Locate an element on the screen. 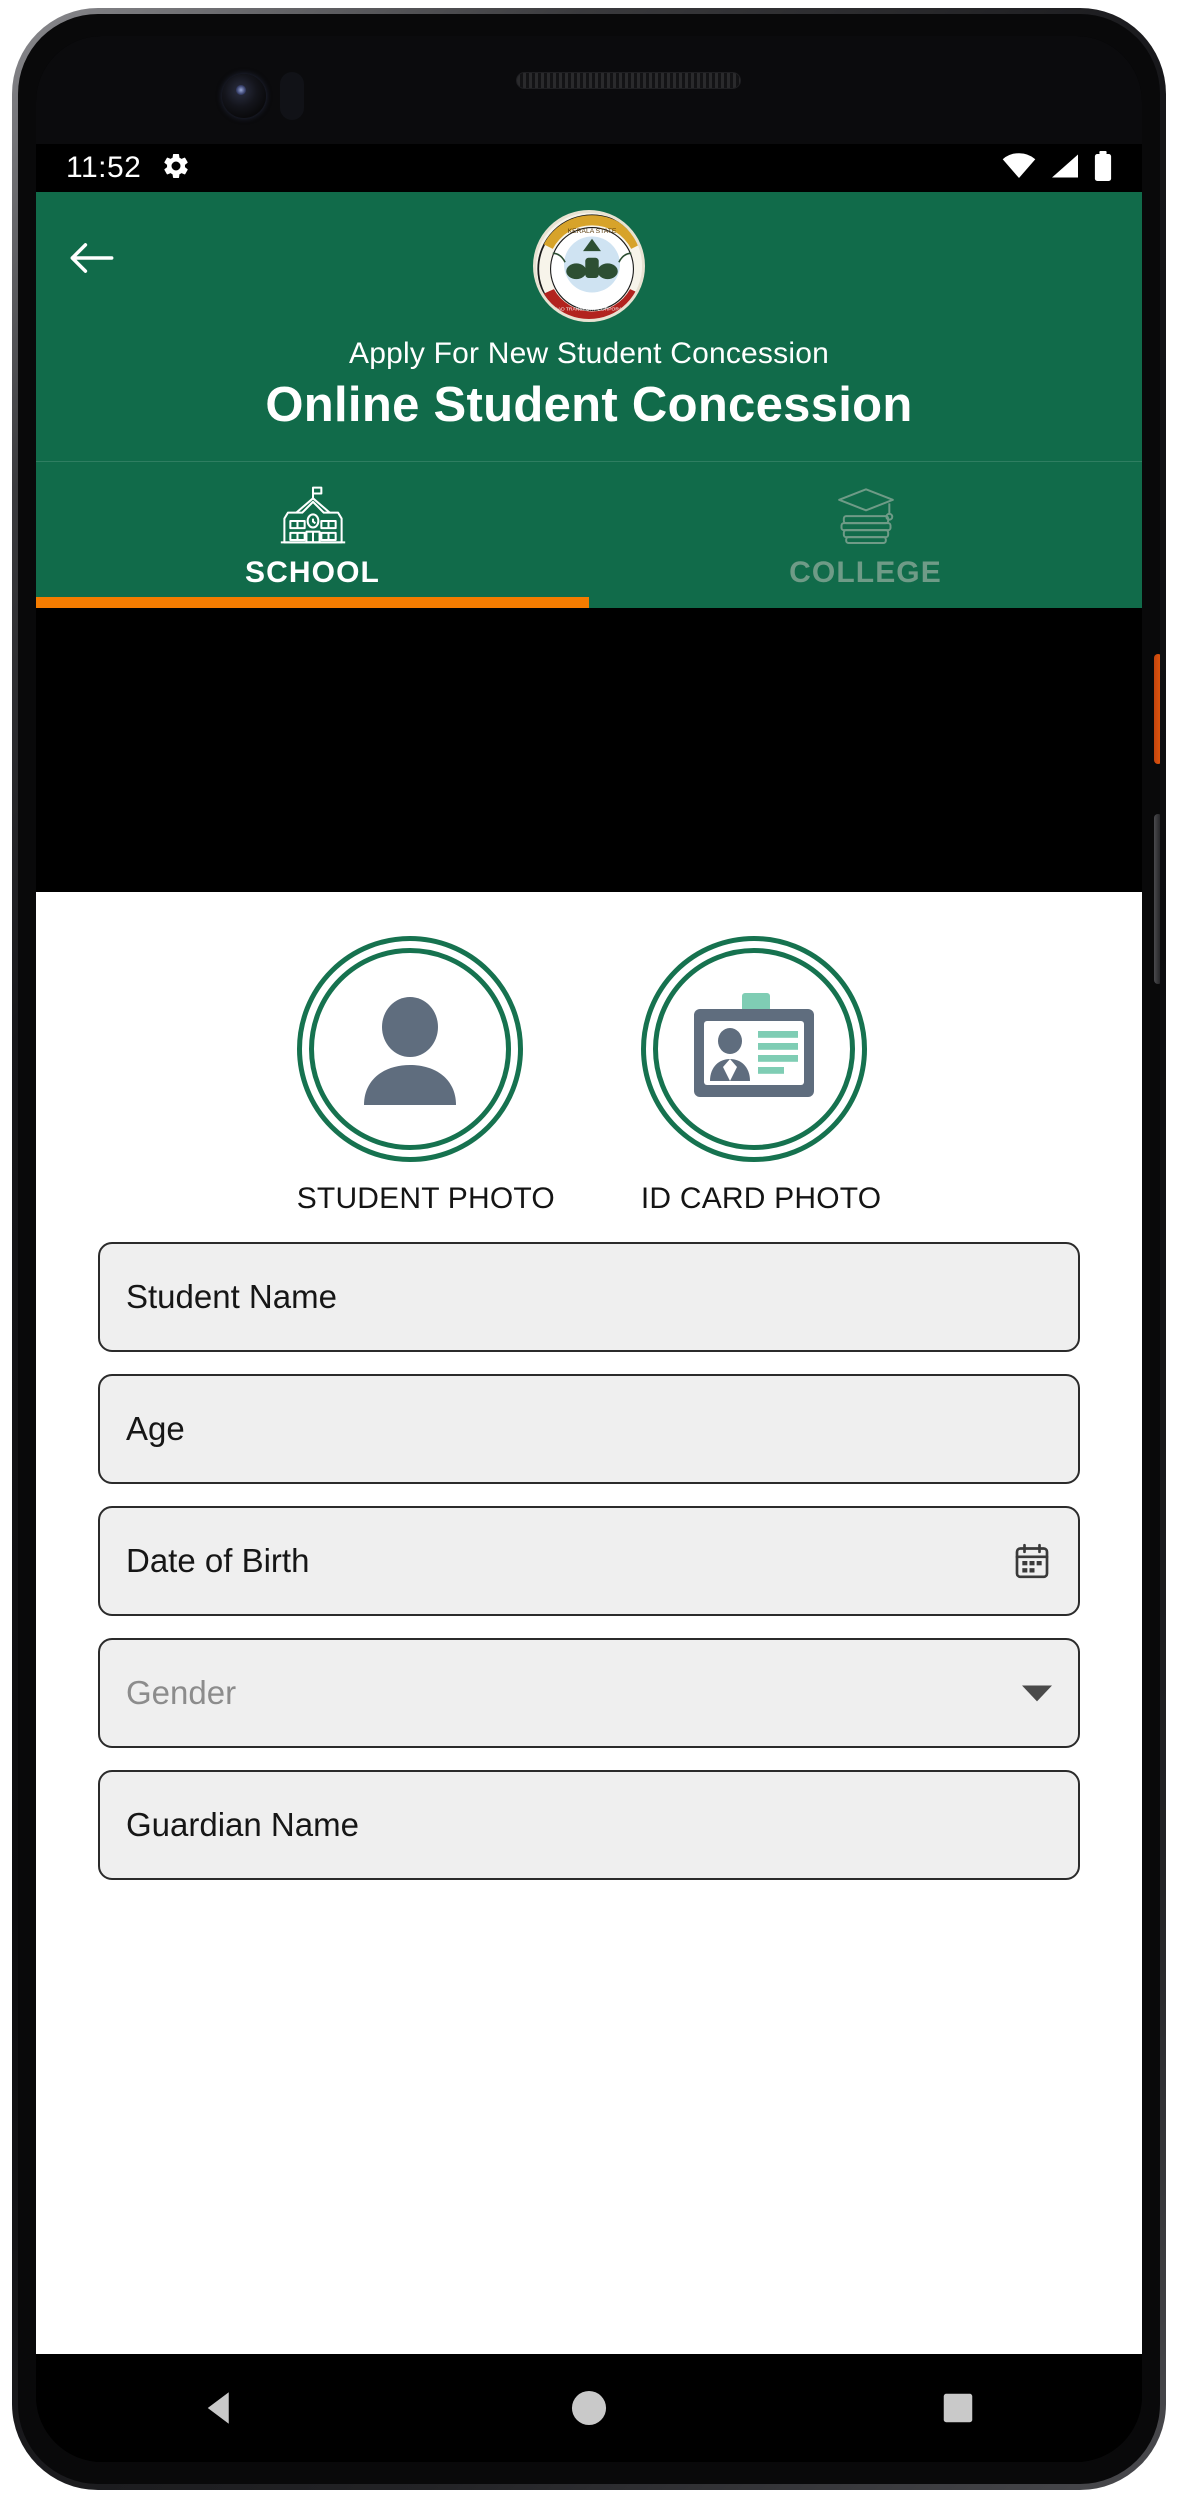 This screenshot has width=1178, height=2498. tab-college: COLLEGE is located at coordinates (865, 535).